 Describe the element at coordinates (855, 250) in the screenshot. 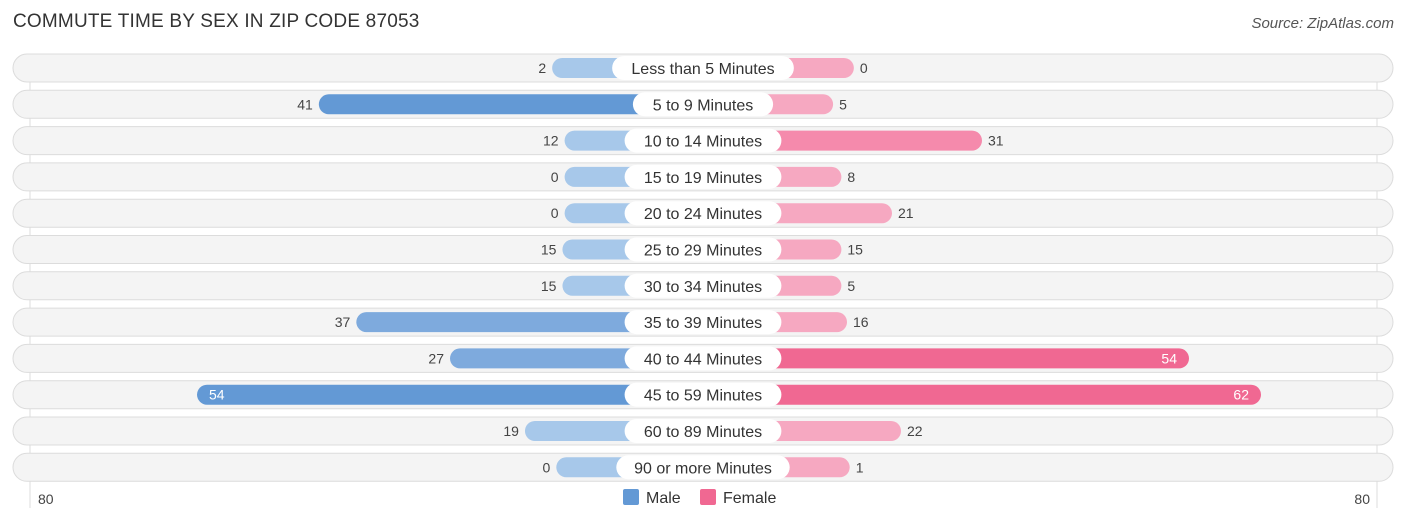

I see `female-value-label: 15` at that location.